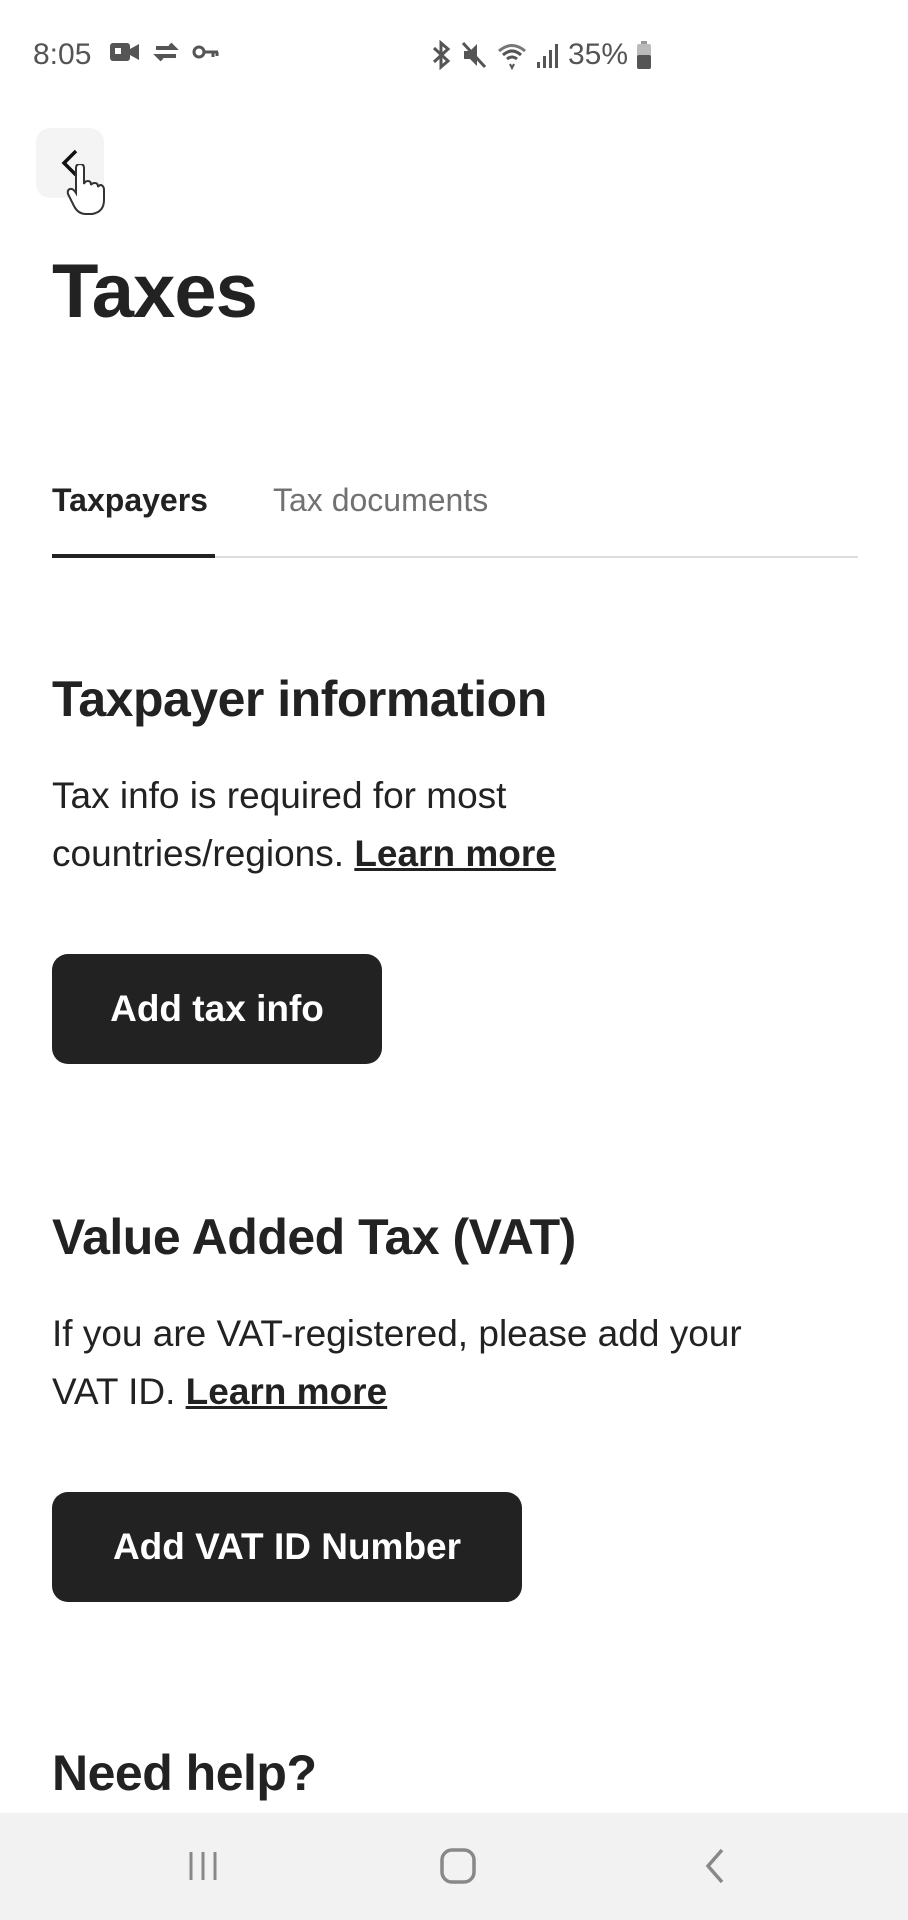 The image size is (908, 1920). Describe the element at coordinates (85, 189) in the screenshot. I see `hand-cursor-icon` at that location.